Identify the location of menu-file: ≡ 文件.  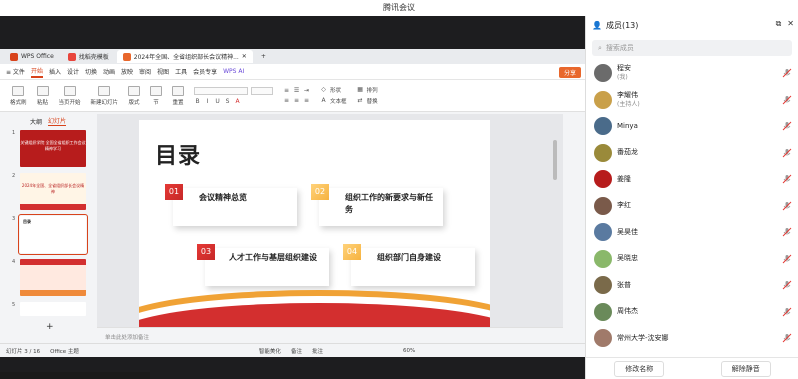
(15, 71).